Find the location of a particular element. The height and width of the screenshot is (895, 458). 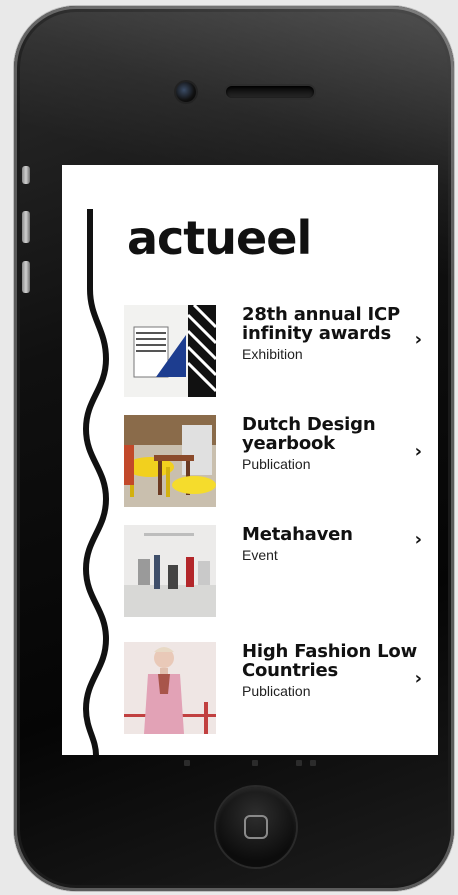

item-title: Dutch Design yearbook is located at coordinates (309, 434).